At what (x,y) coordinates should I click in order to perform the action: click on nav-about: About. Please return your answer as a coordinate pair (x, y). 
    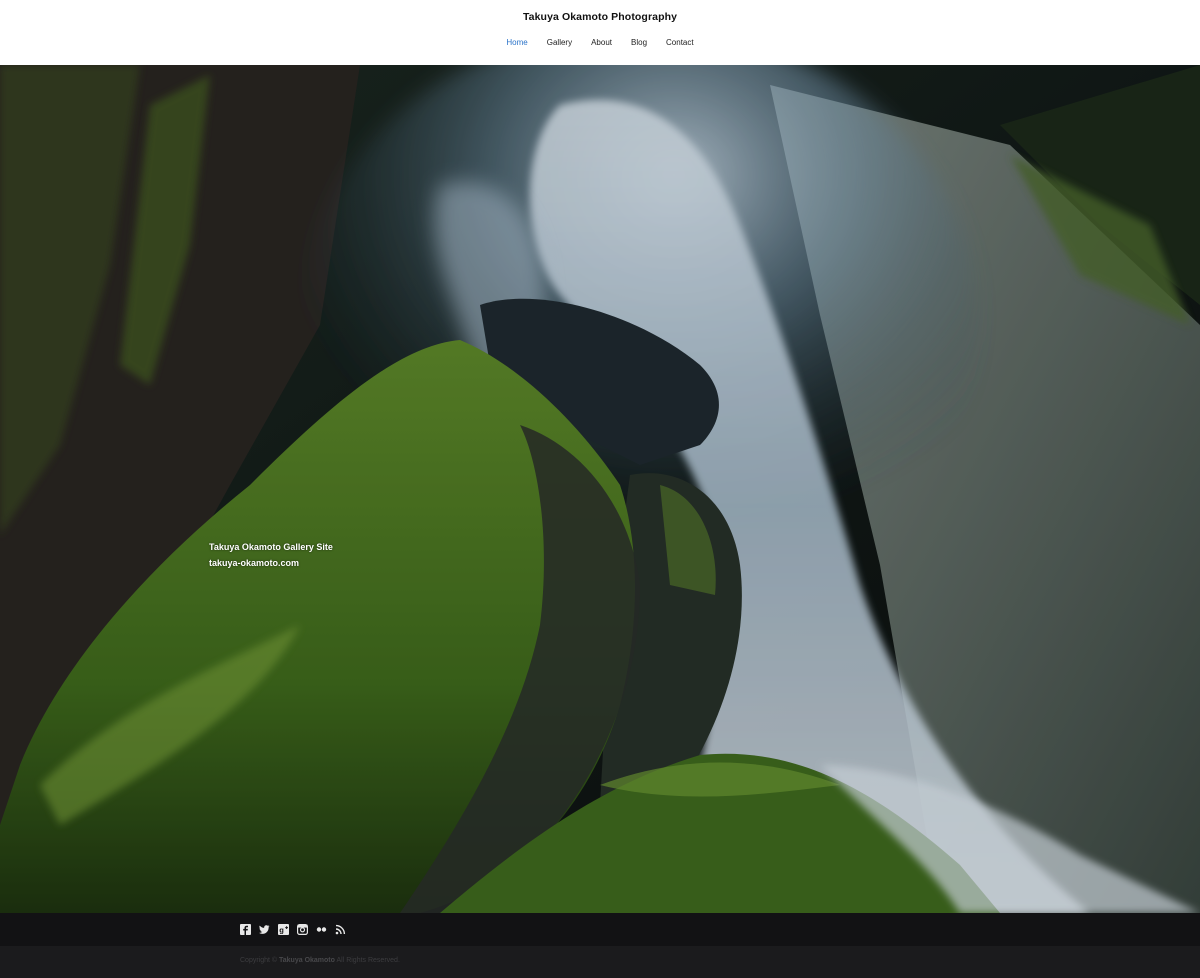
    Looking at the image, I should click on (602, 42).